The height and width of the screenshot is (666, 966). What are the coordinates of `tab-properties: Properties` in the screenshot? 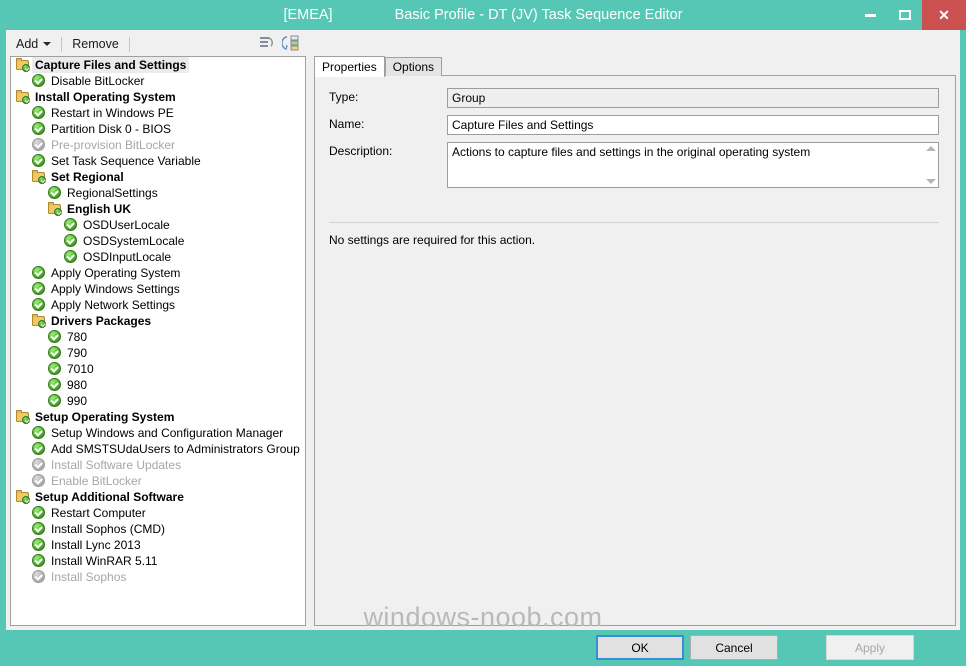 It's located at (349, 66).